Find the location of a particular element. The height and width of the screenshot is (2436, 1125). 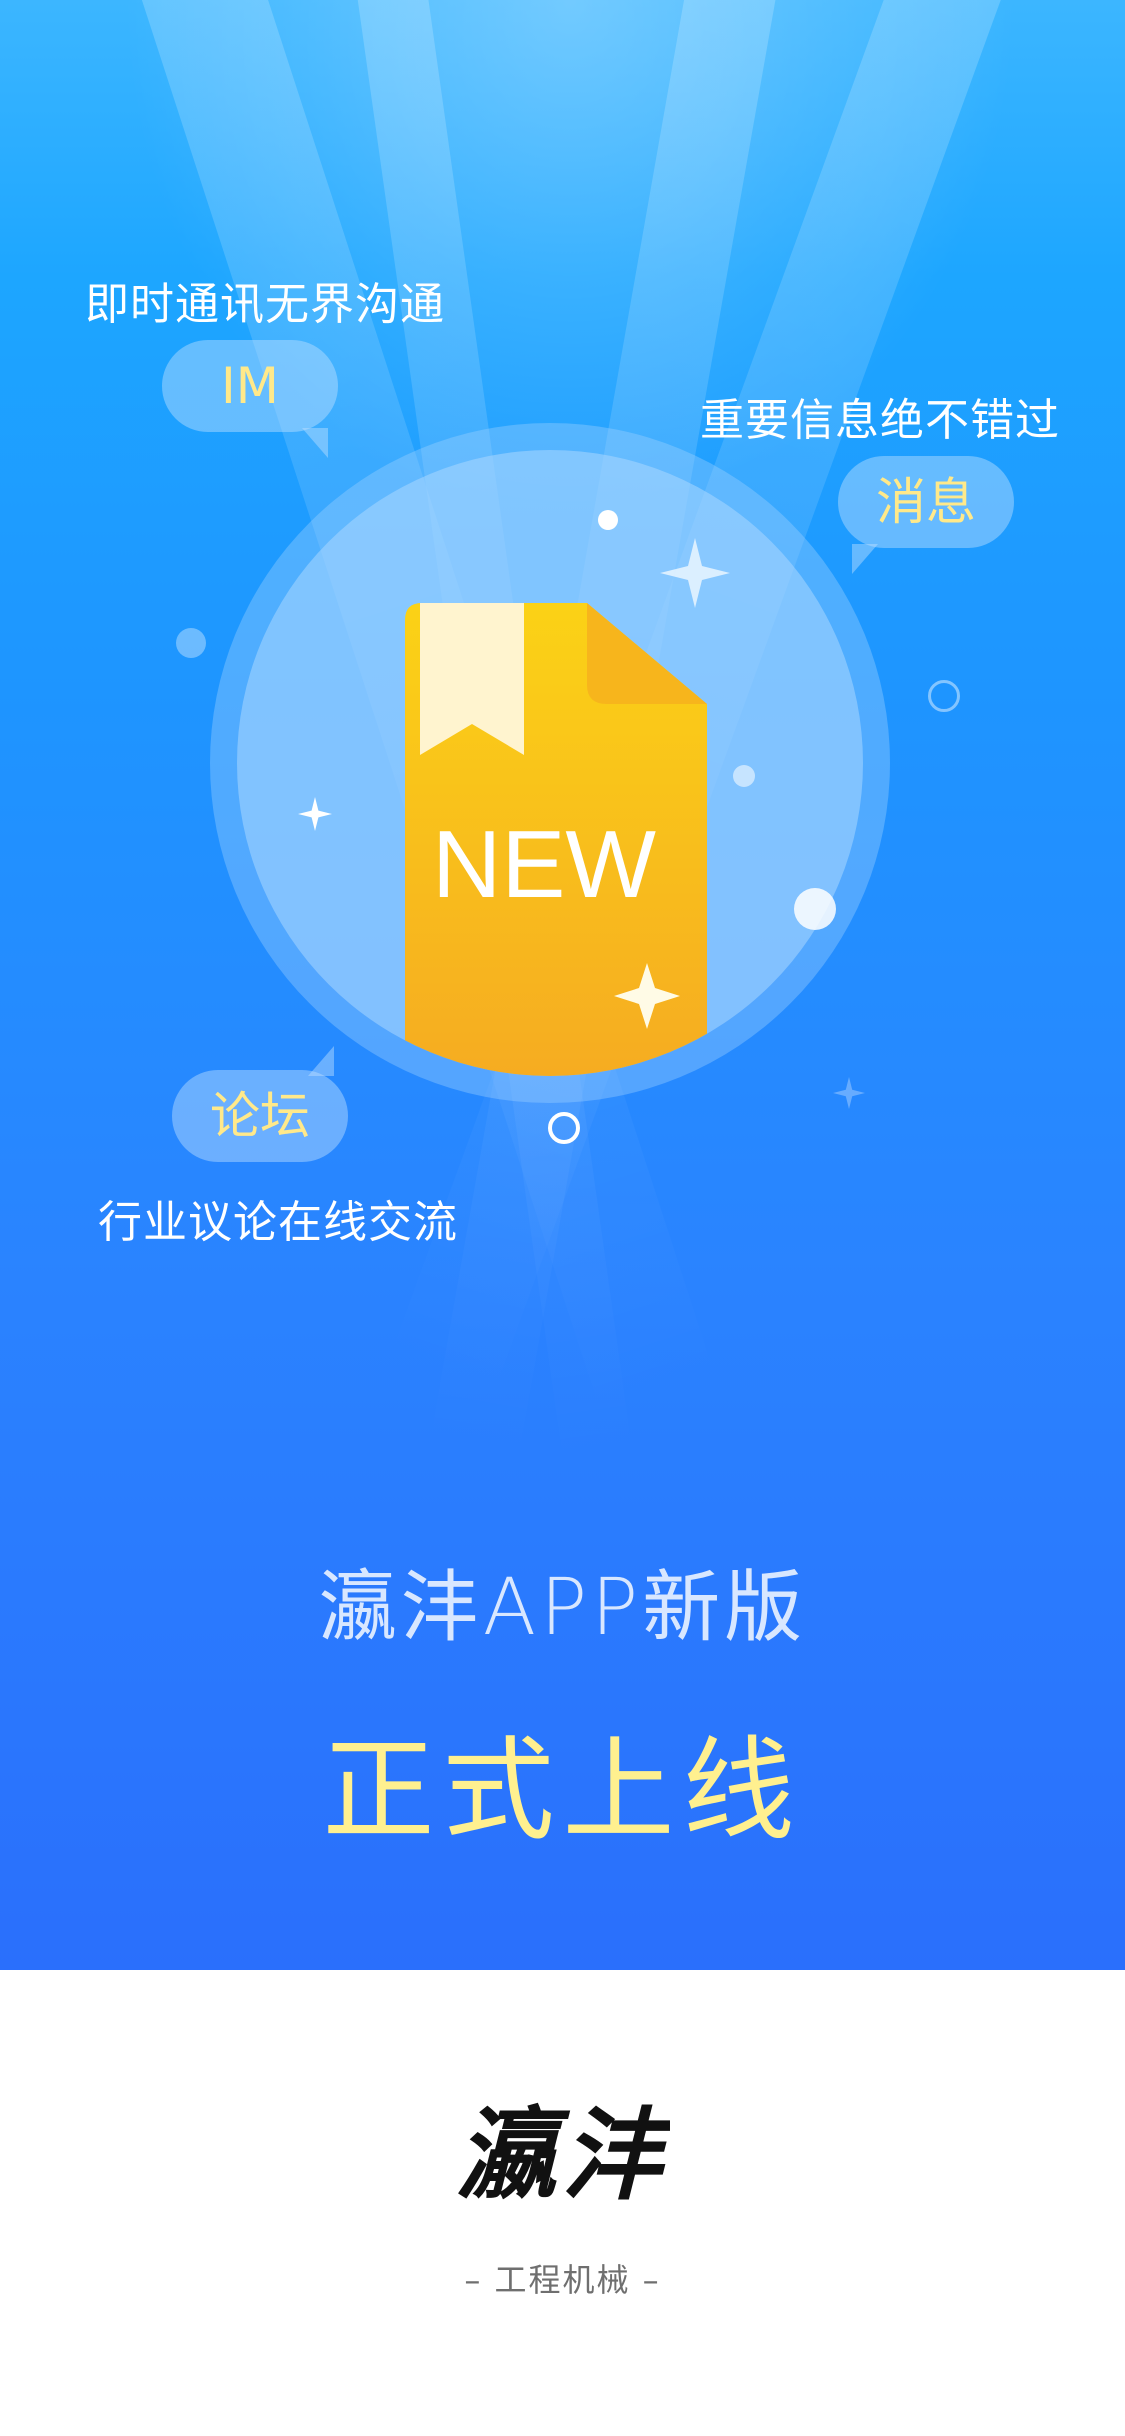

forum-badge: 论坛 is located at coordinates (260, 1104).